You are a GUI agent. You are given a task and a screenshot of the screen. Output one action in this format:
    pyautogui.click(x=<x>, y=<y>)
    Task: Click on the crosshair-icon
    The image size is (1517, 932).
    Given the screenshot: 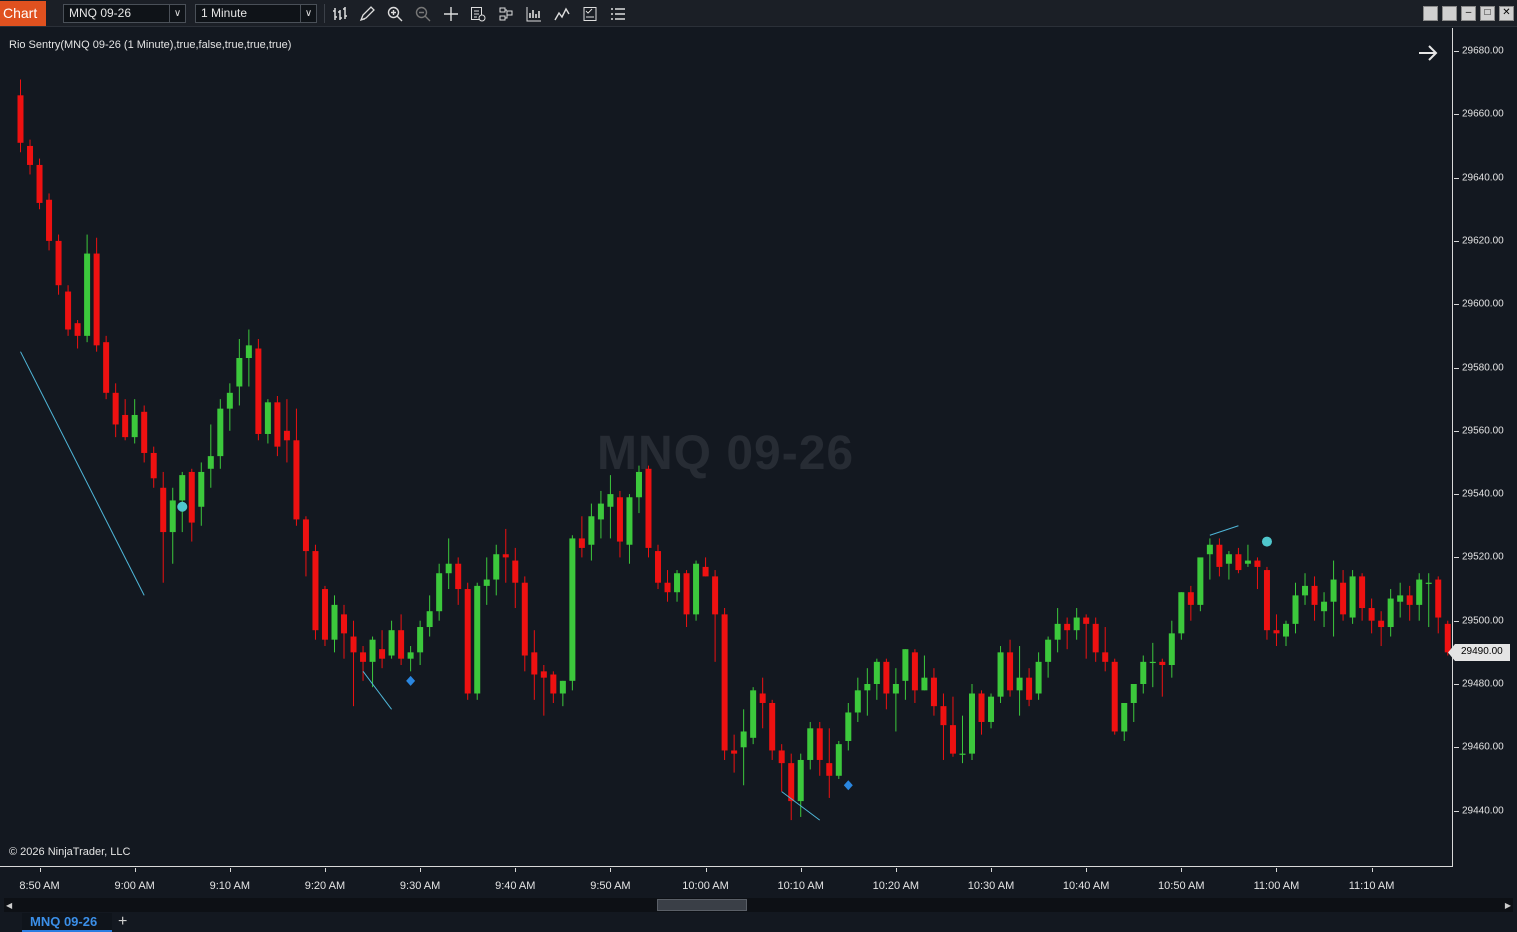 What is the action you would take?
    pyautogui.click(x=451, y=13)
    